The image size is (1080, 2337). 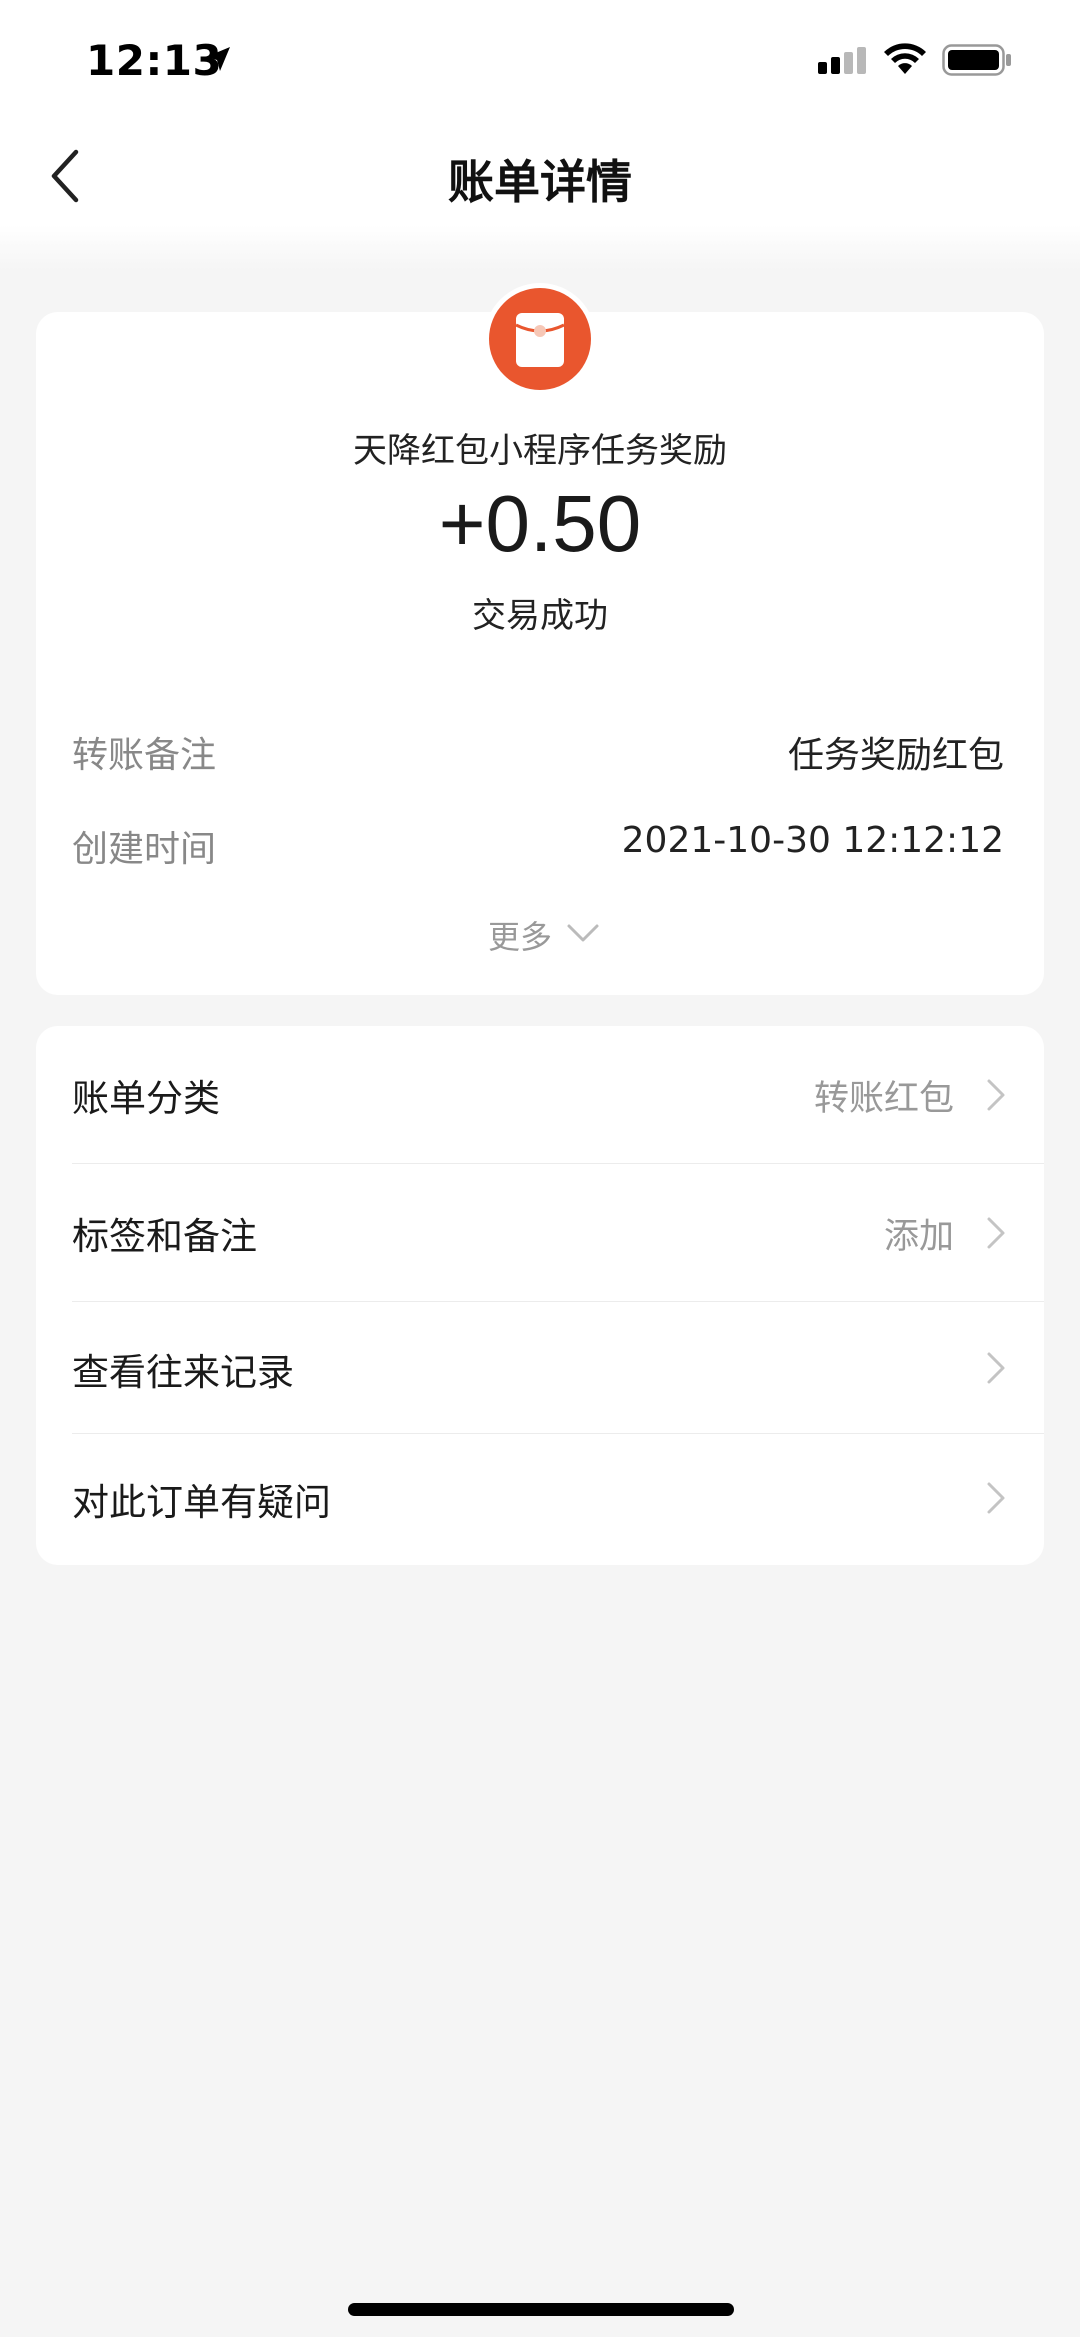 What do you see at coordinates (583, 933) in the screenshot?
I see `chevron-down-icon` at bounding box center [583, 933].